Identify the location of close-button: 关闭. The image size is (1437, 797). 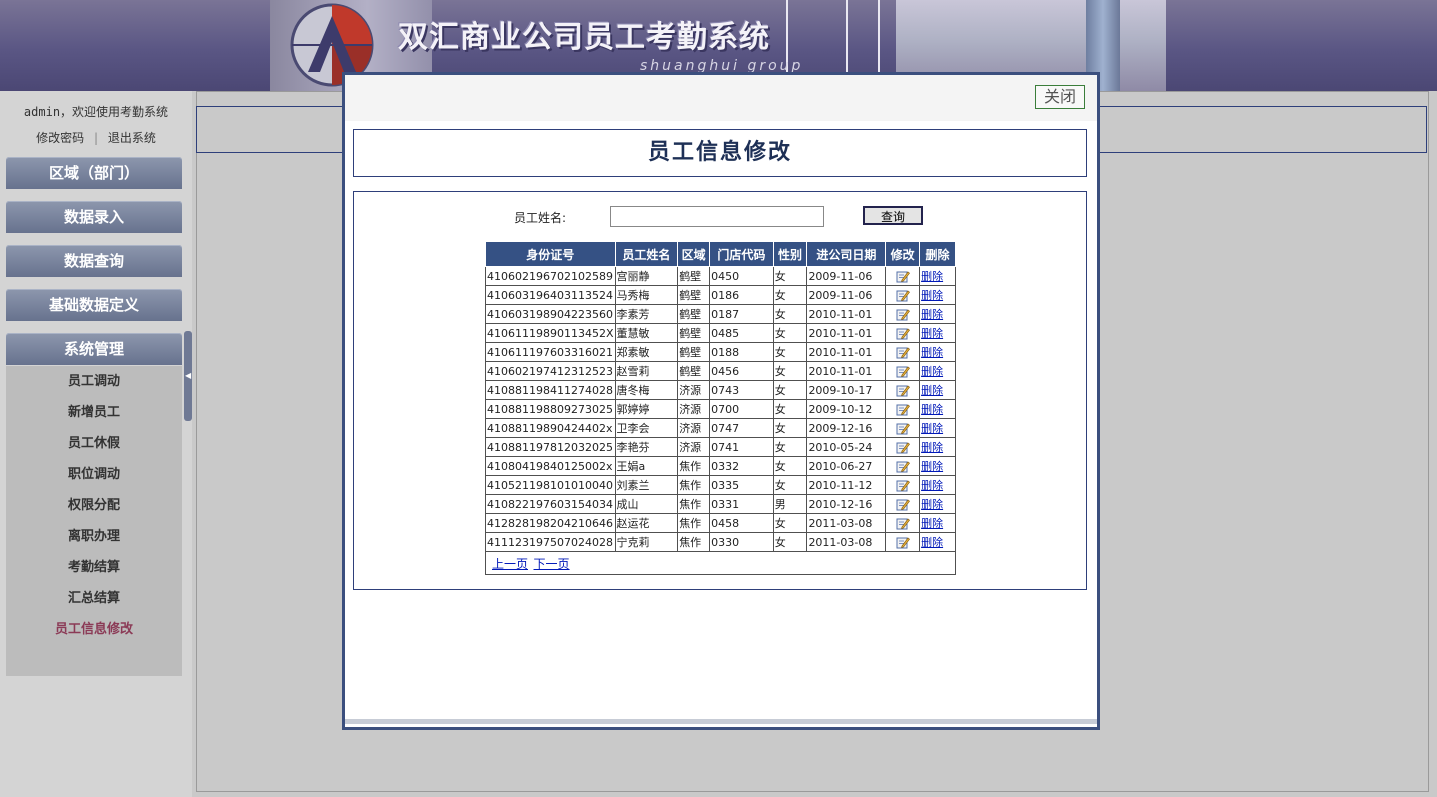
(1060, 97).